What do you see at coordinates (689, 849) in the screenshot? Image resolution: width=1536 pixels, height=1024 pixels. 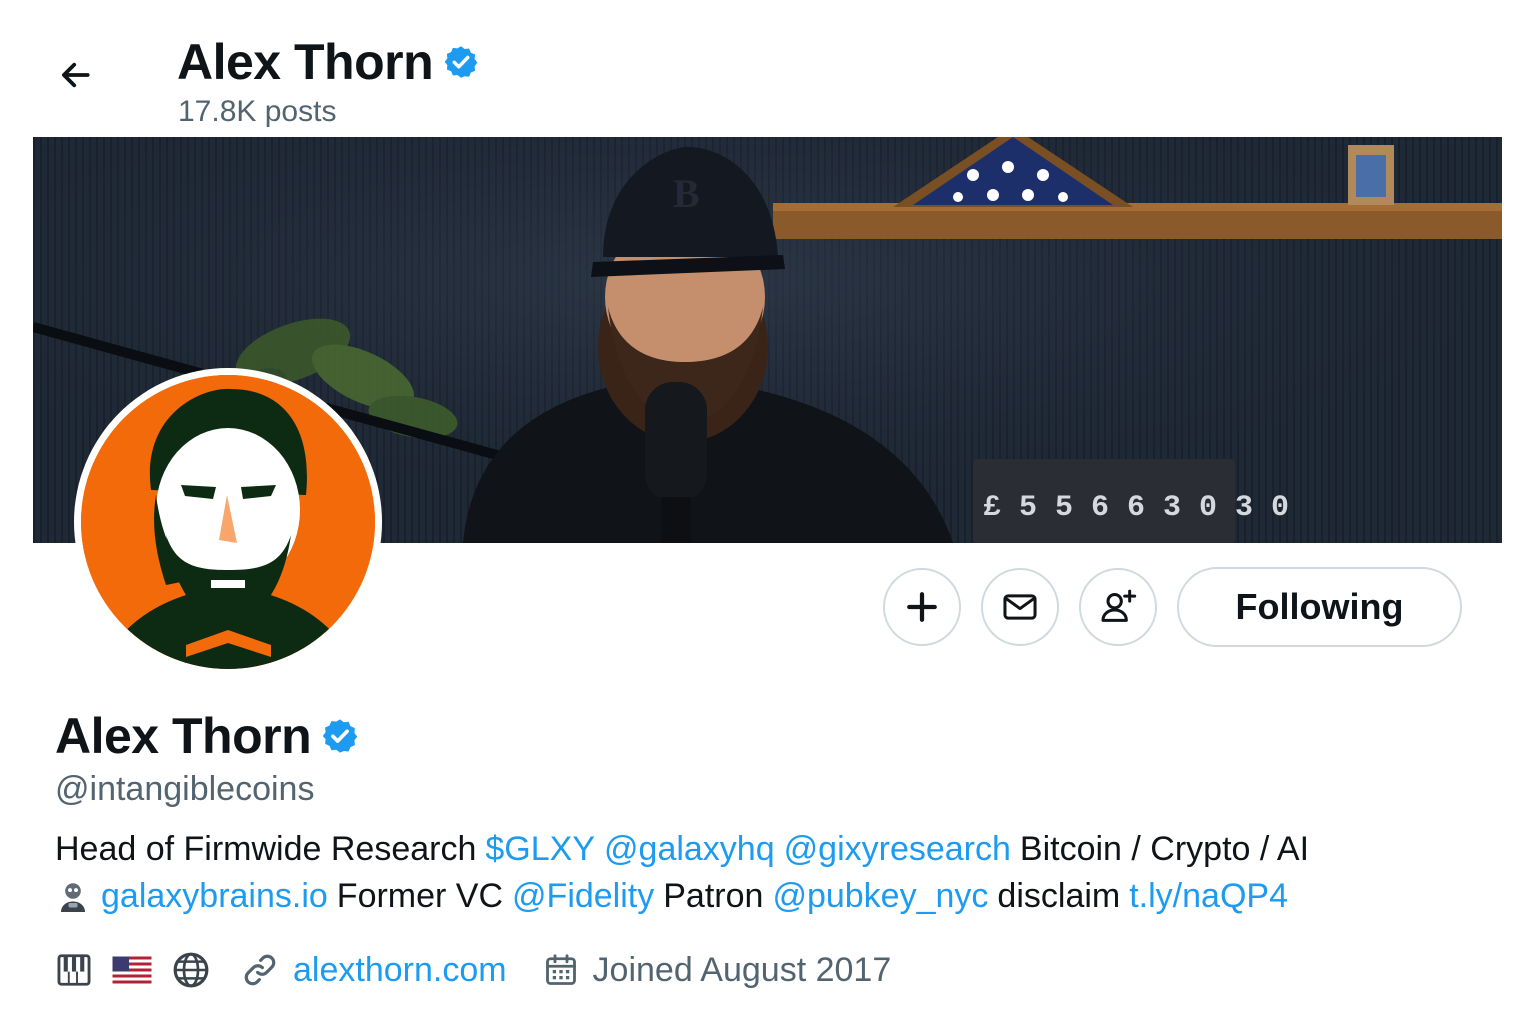 I see `bio-mention-link: @galaxyhq` at bounding box center [689, 849].